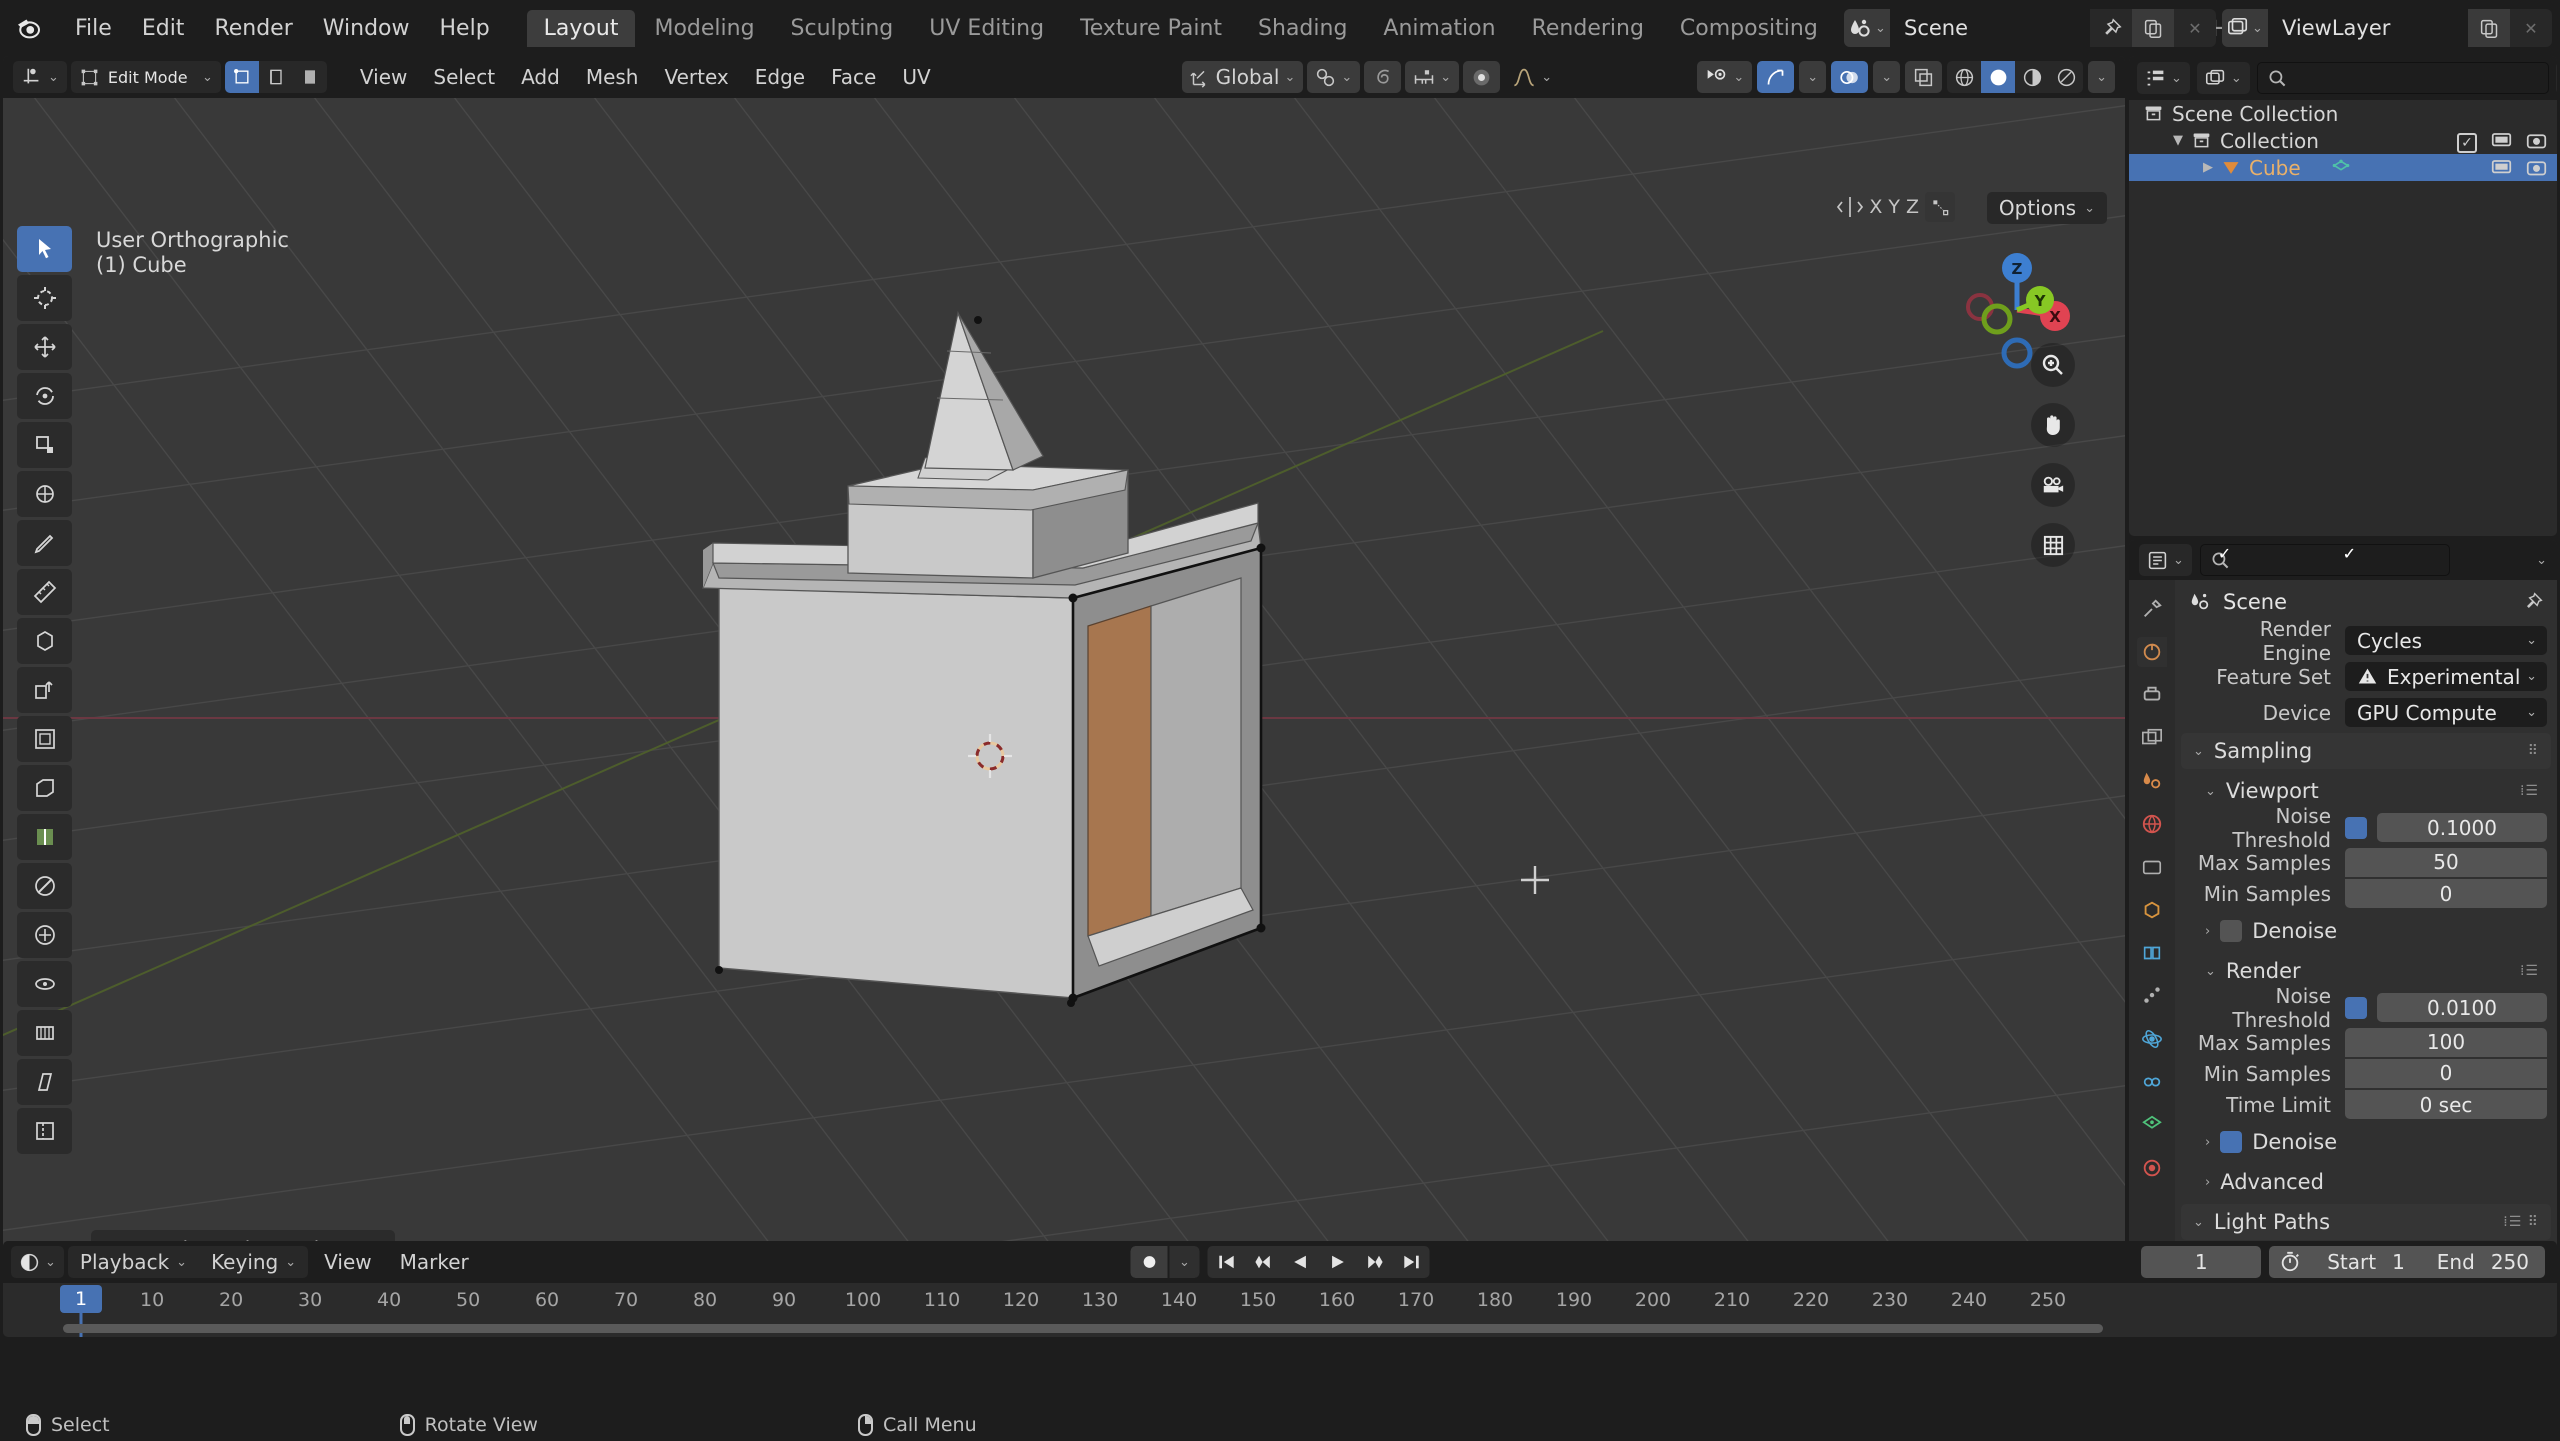 Image resolution: width=2560 pixels, height=1441 pixels. Describe the element at coordinates (2053, 545) in the screenshot. I see `toggle-ortho-icon` at that location.